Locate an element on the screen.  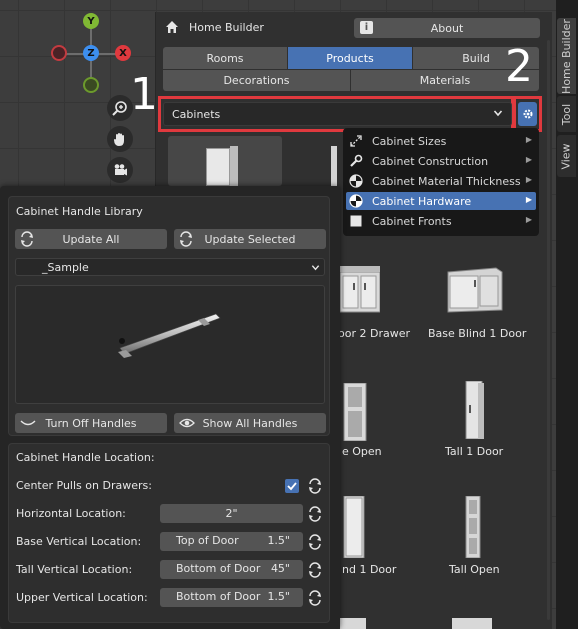
square-icon is located at coordinates (356, 221).